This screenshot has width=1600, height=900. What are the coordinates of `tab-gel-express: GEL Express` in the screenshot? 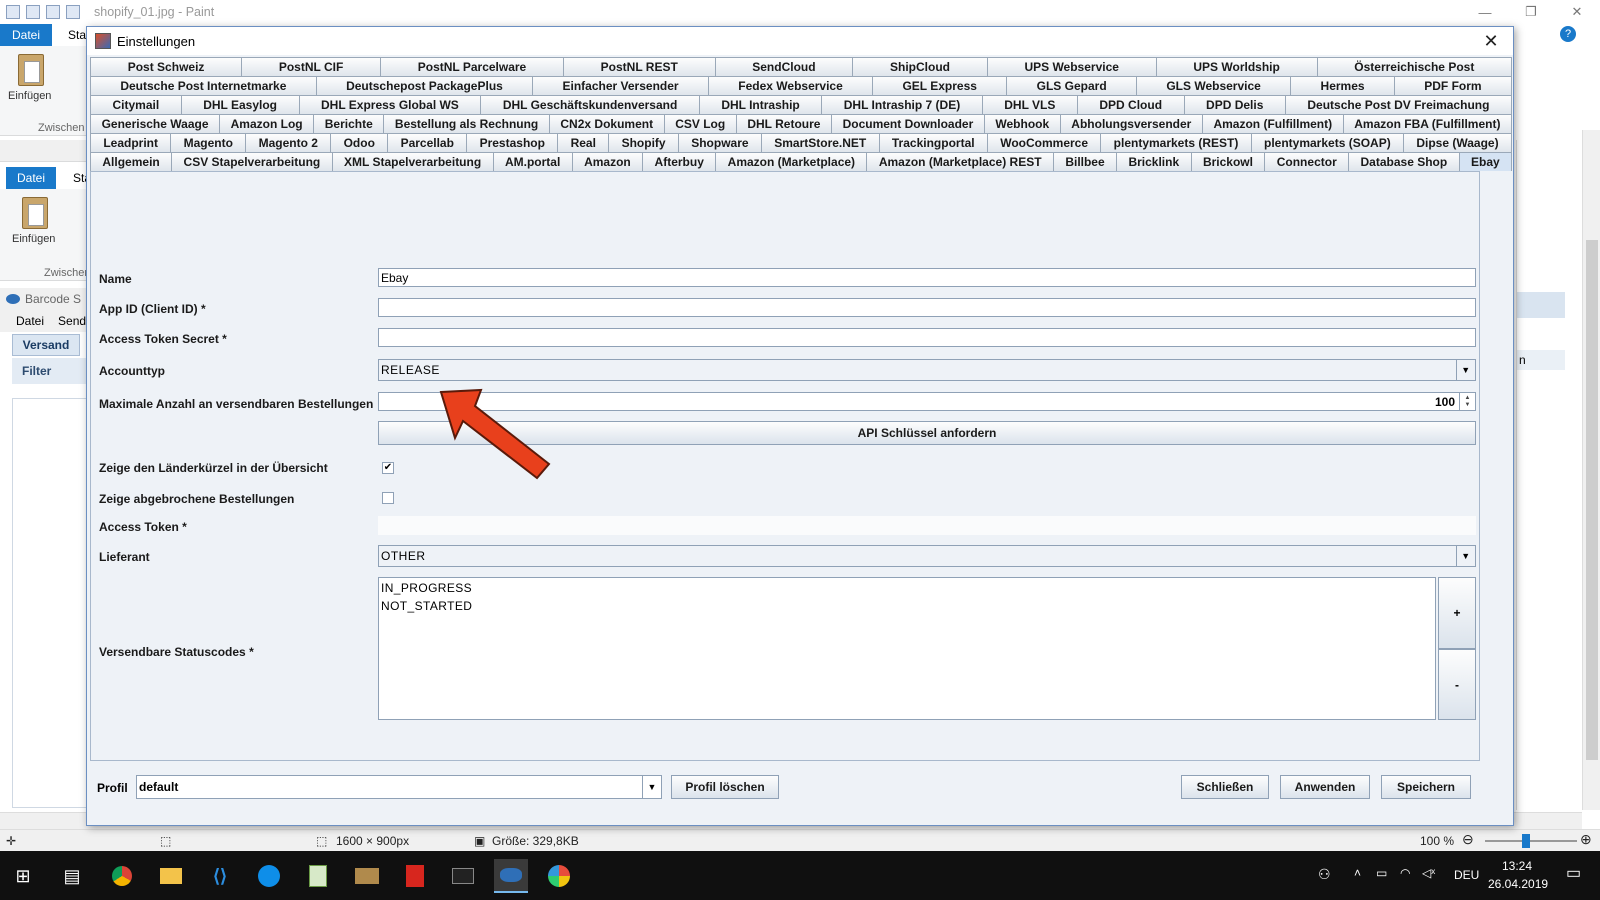 It's located at (940, 85).